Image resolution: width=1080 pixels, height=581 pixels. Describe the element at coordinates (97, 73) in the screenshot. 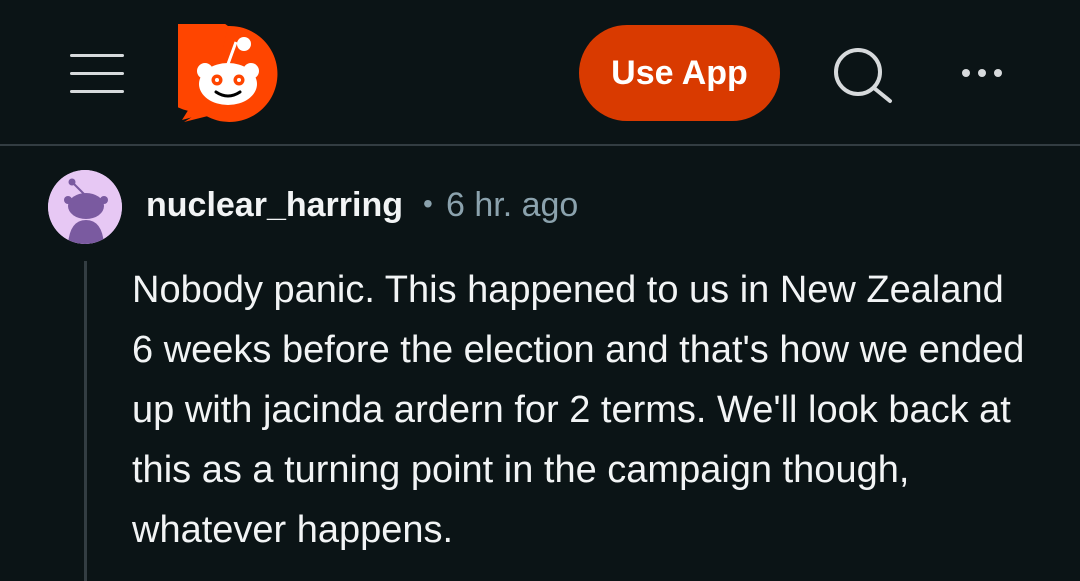

I see `hamburger-menu-icon` at that location.